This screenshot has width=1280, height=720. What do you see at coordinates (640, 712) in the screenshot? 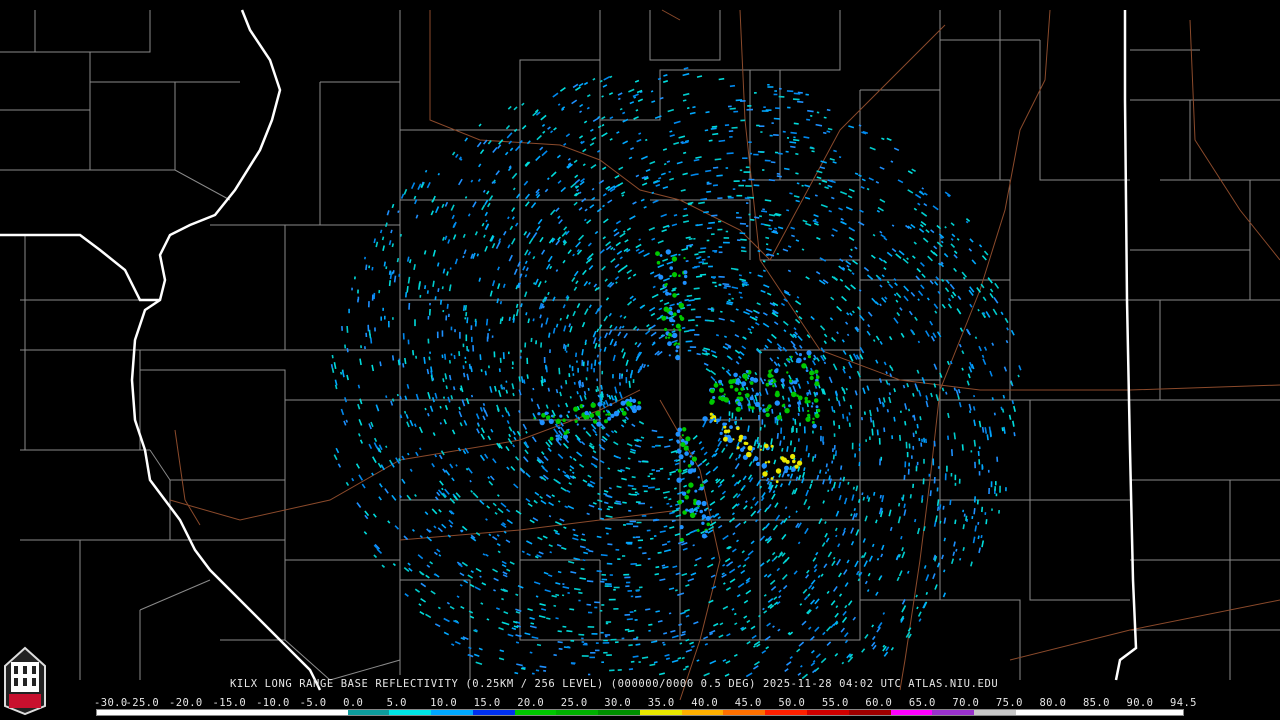
I see `color-scale-bar` at bounding box center [640, 712].